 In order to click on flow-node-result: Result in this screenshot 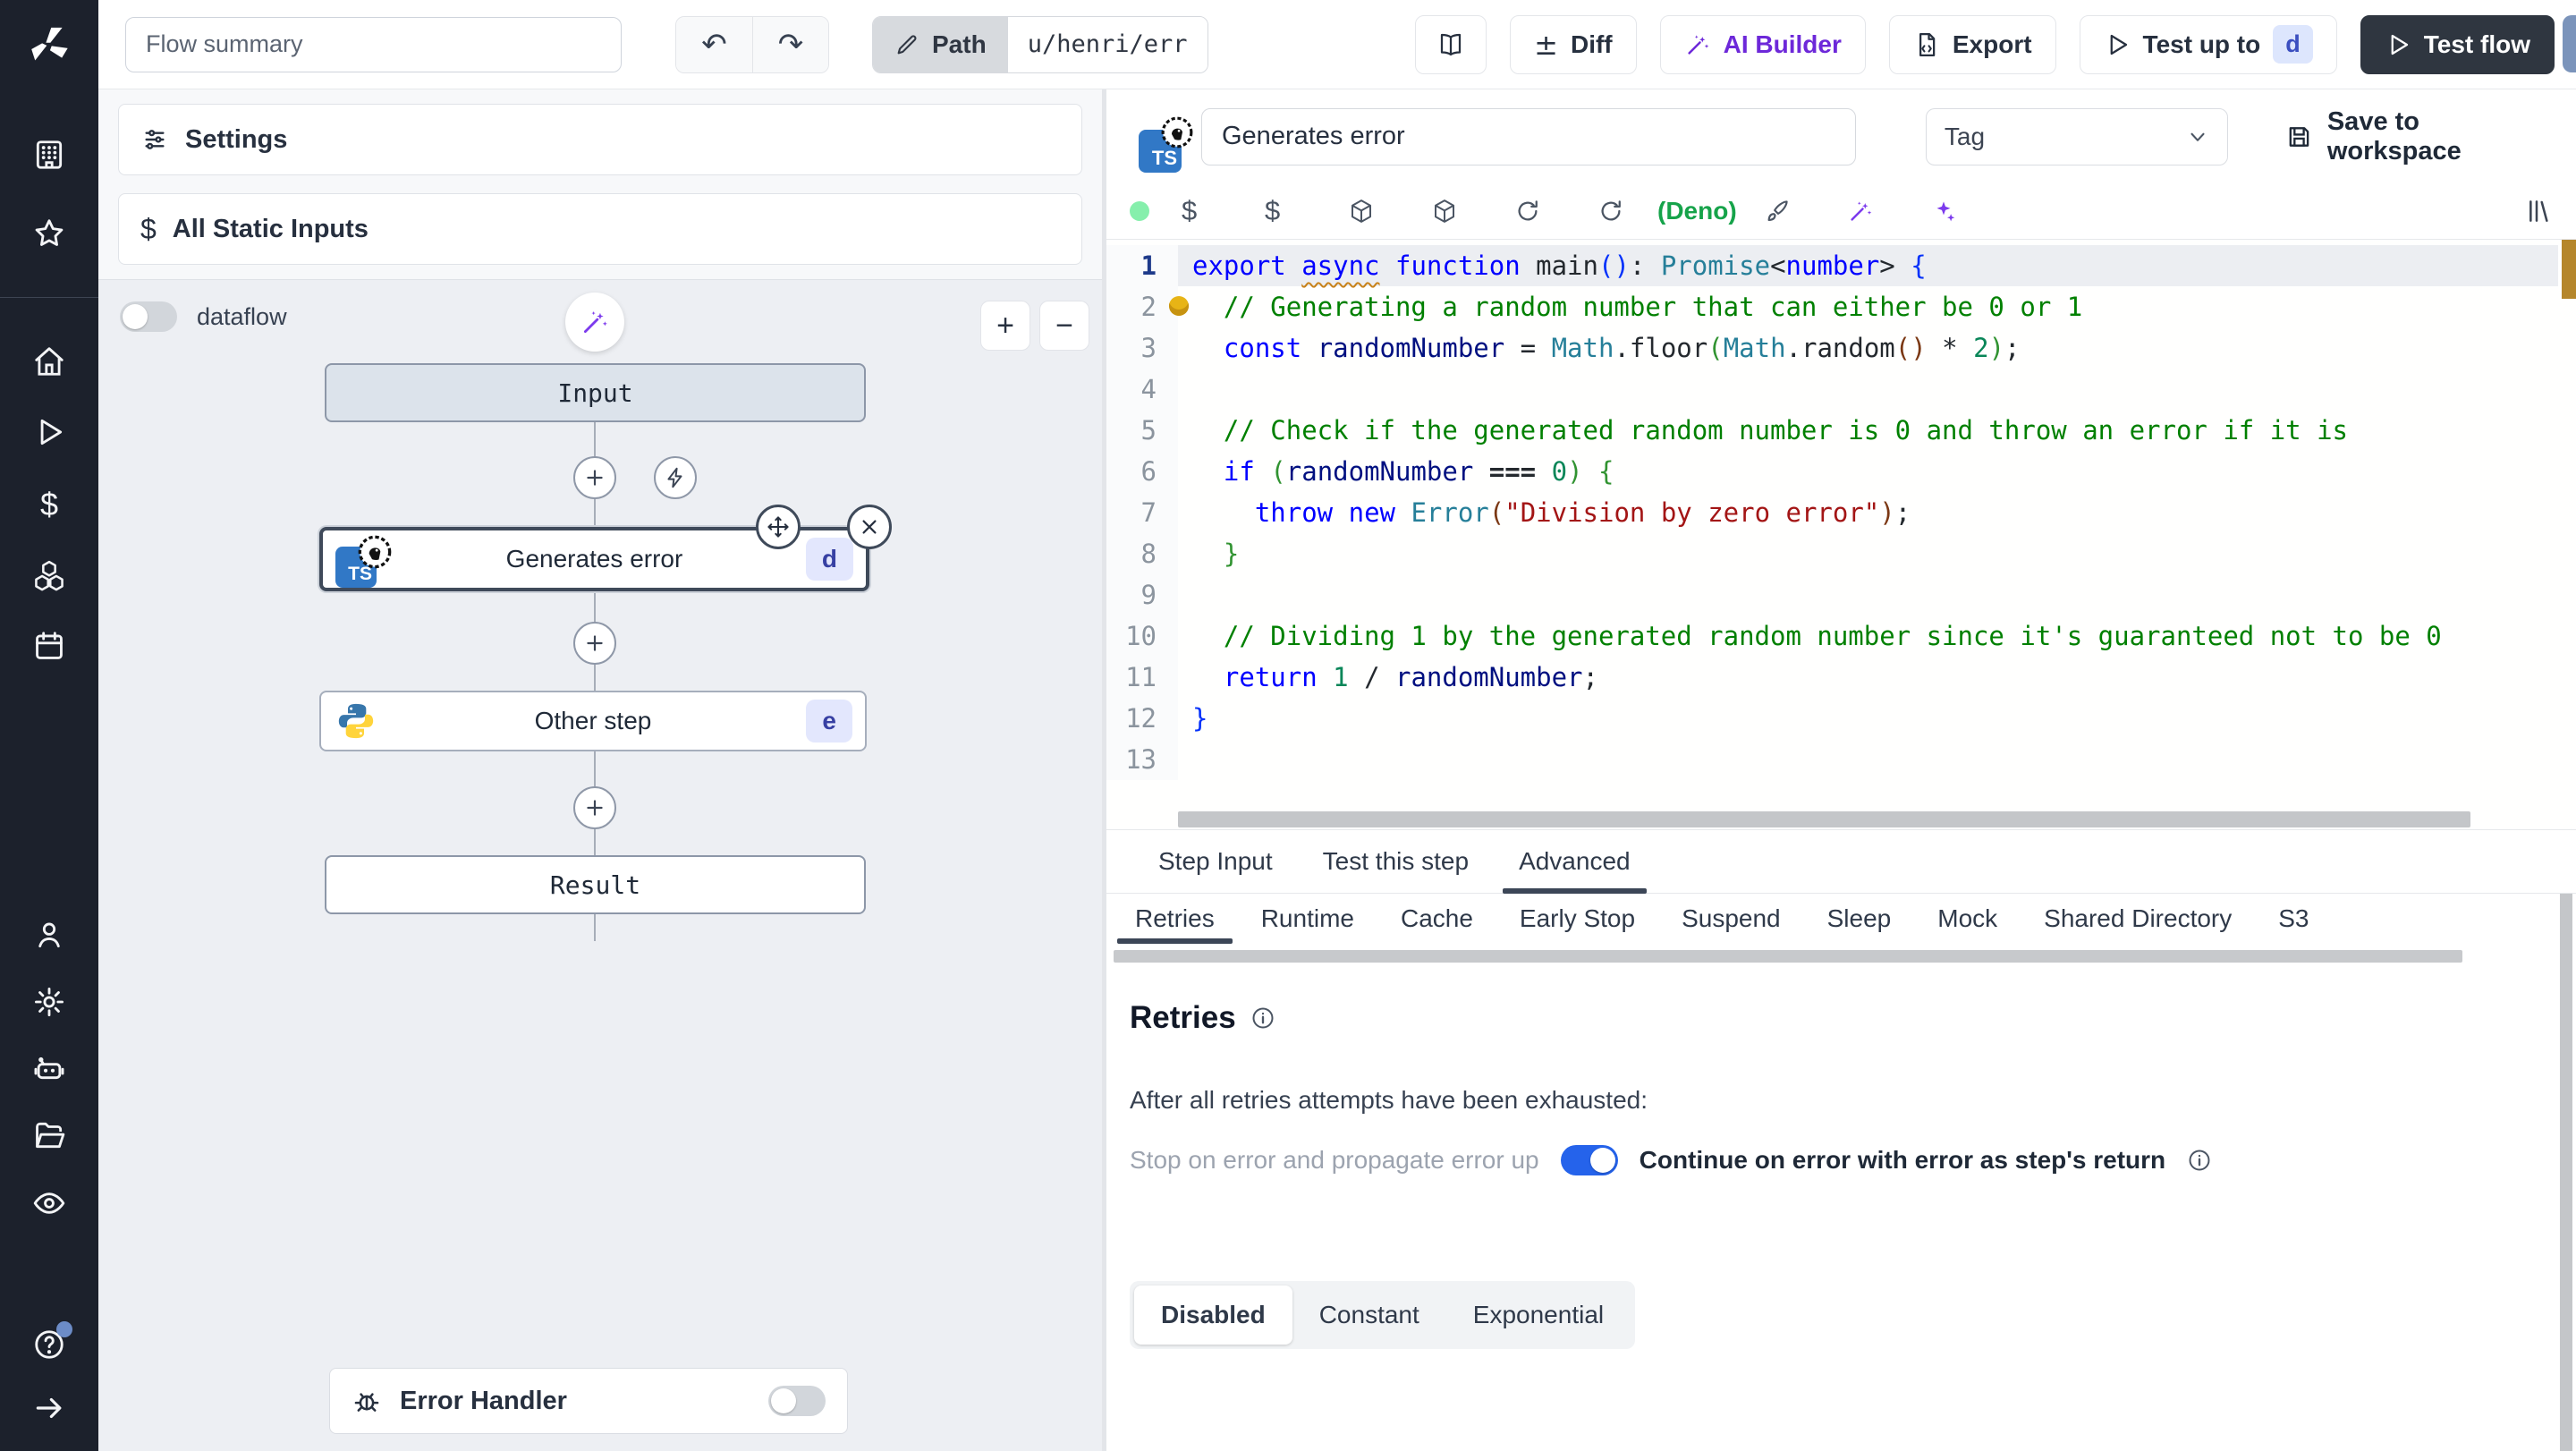, I will do `click(595, 884)`.